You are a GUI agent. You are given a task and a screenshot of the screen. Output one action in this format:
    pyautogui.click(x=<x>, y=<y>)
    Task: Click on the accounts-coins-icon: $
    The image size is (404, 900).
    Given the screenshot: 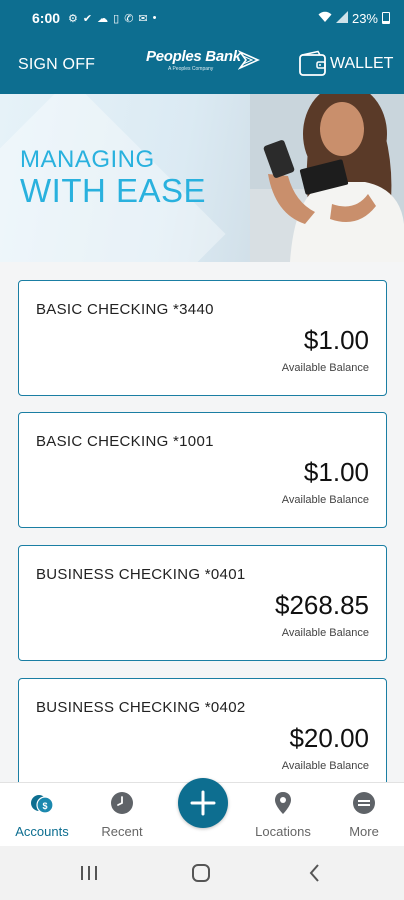 What is the action you would take?
    pyautogui.click(x=42, y=804)
    